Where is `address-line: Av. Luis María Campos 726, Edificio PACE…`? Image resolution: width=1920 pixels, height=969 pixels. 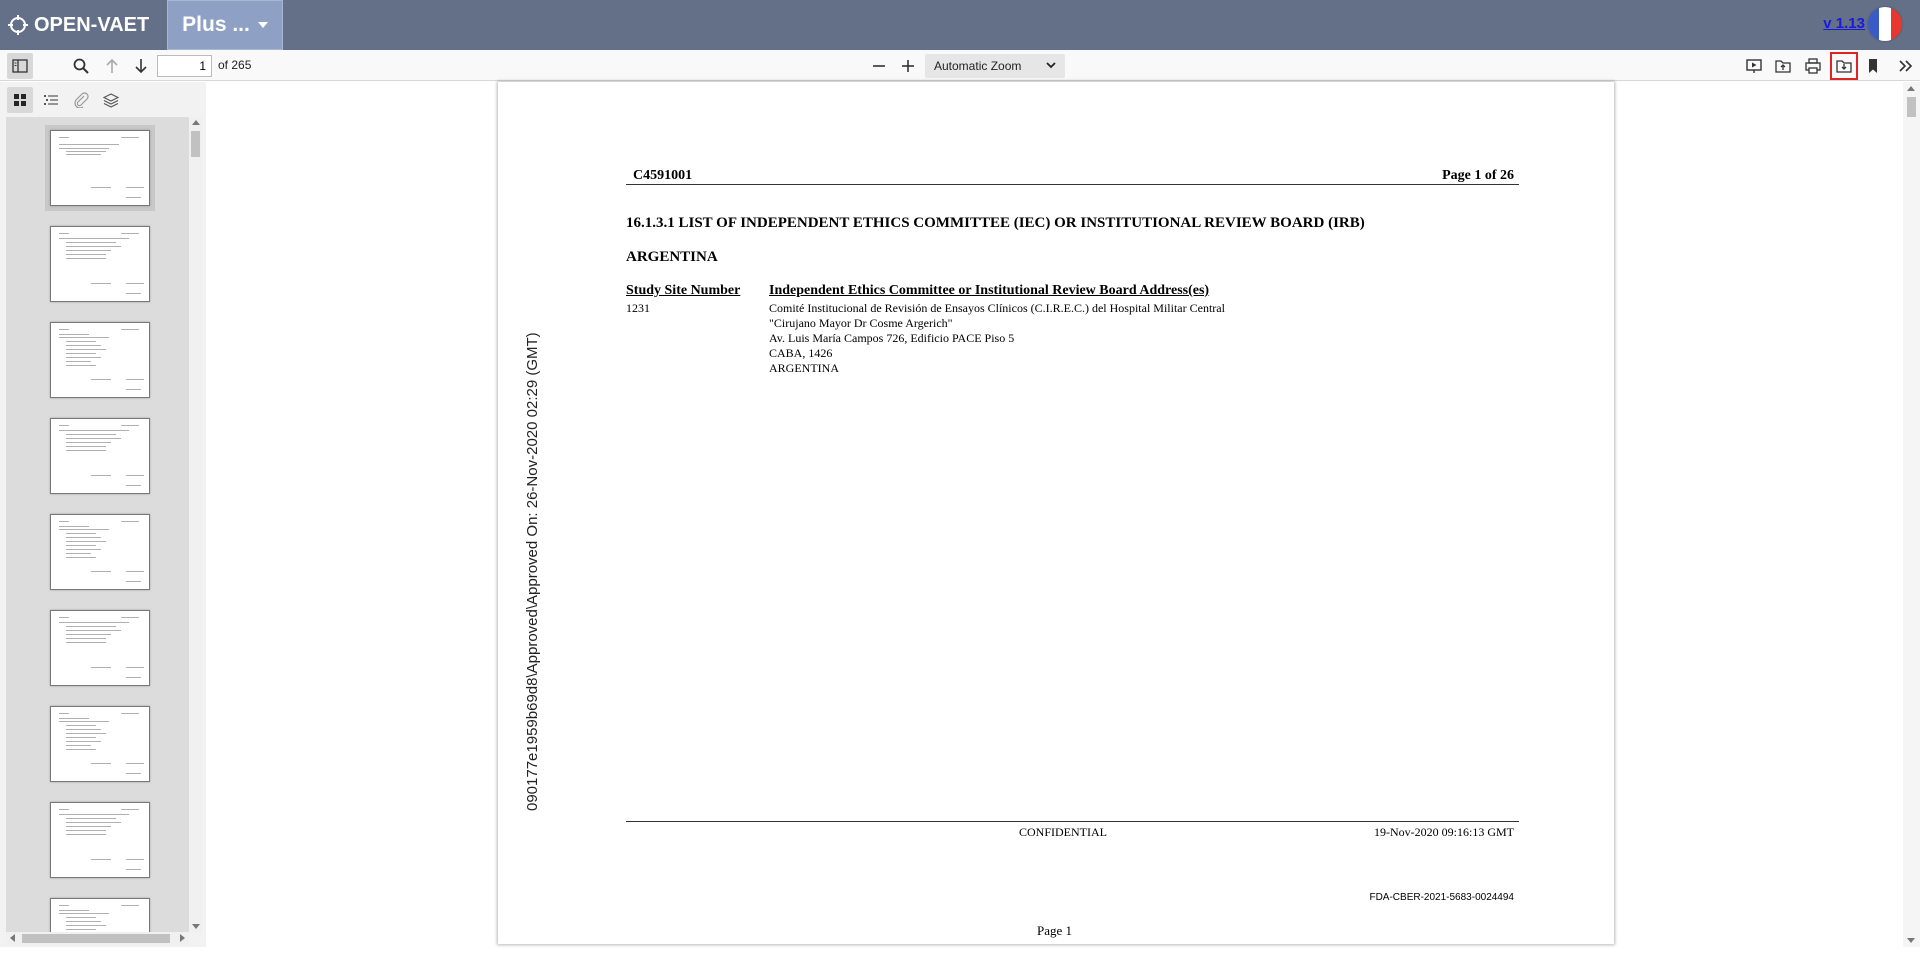 address-line: Av. Luis María Campos 726, Edificio PACE… is located at coordinates (892, 338).